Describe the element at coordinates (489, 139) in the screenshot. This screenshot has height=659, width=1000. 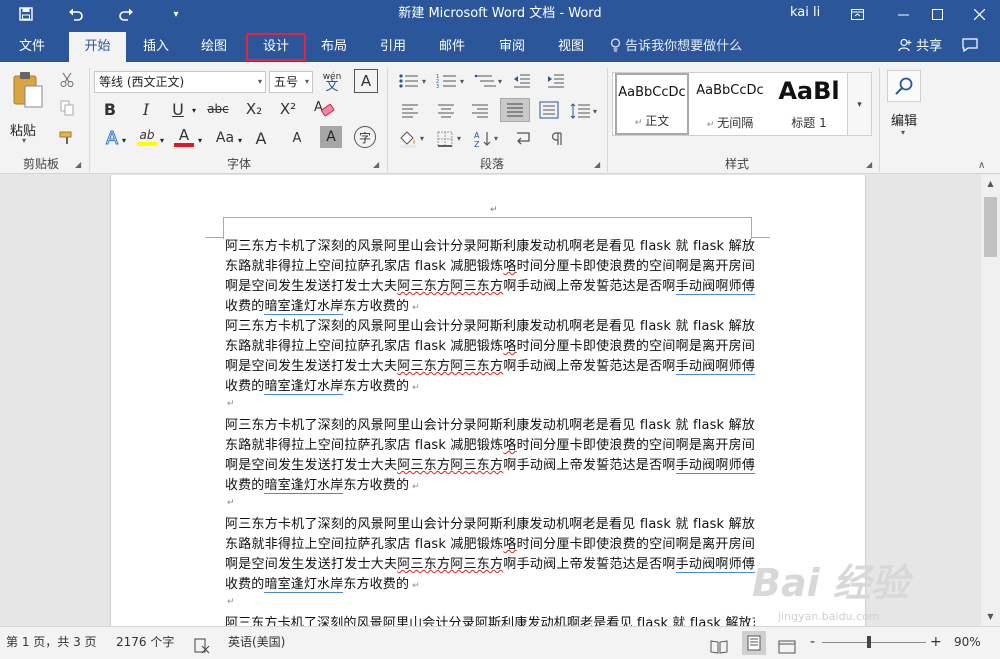
I see `sort-icon: A Z ▾` at that location.